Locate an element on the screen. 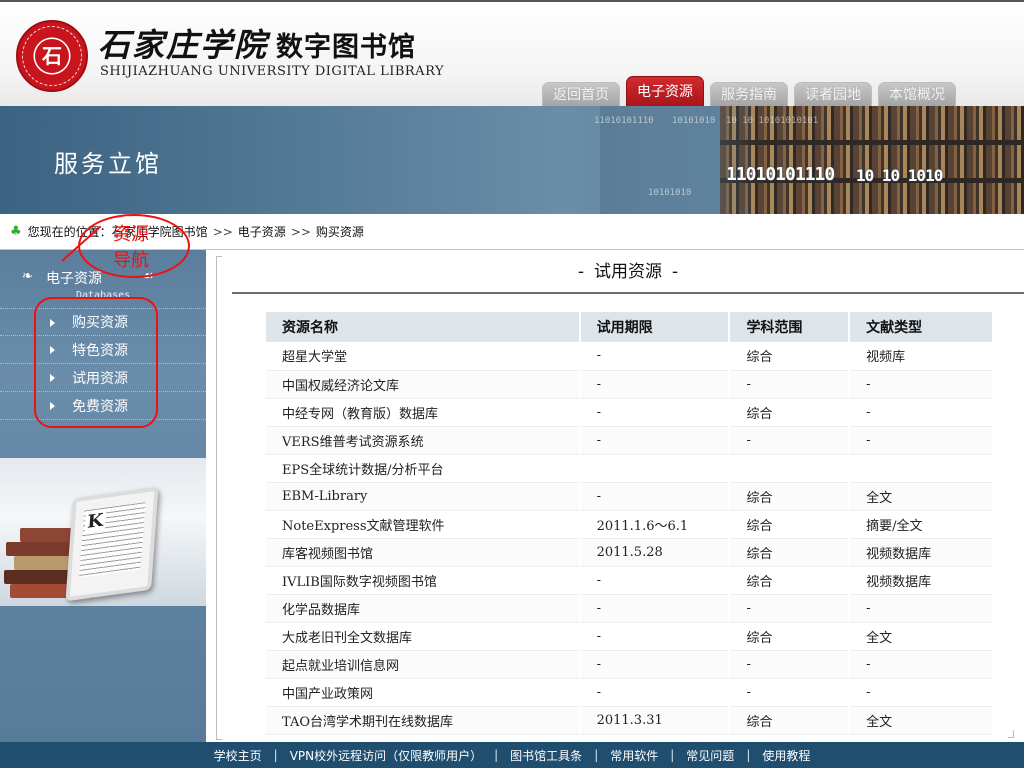 This screenshot has height=768, width=1024. resource-name-cell: VERS维普考试资源系统 is located at coordinates (423, 440).